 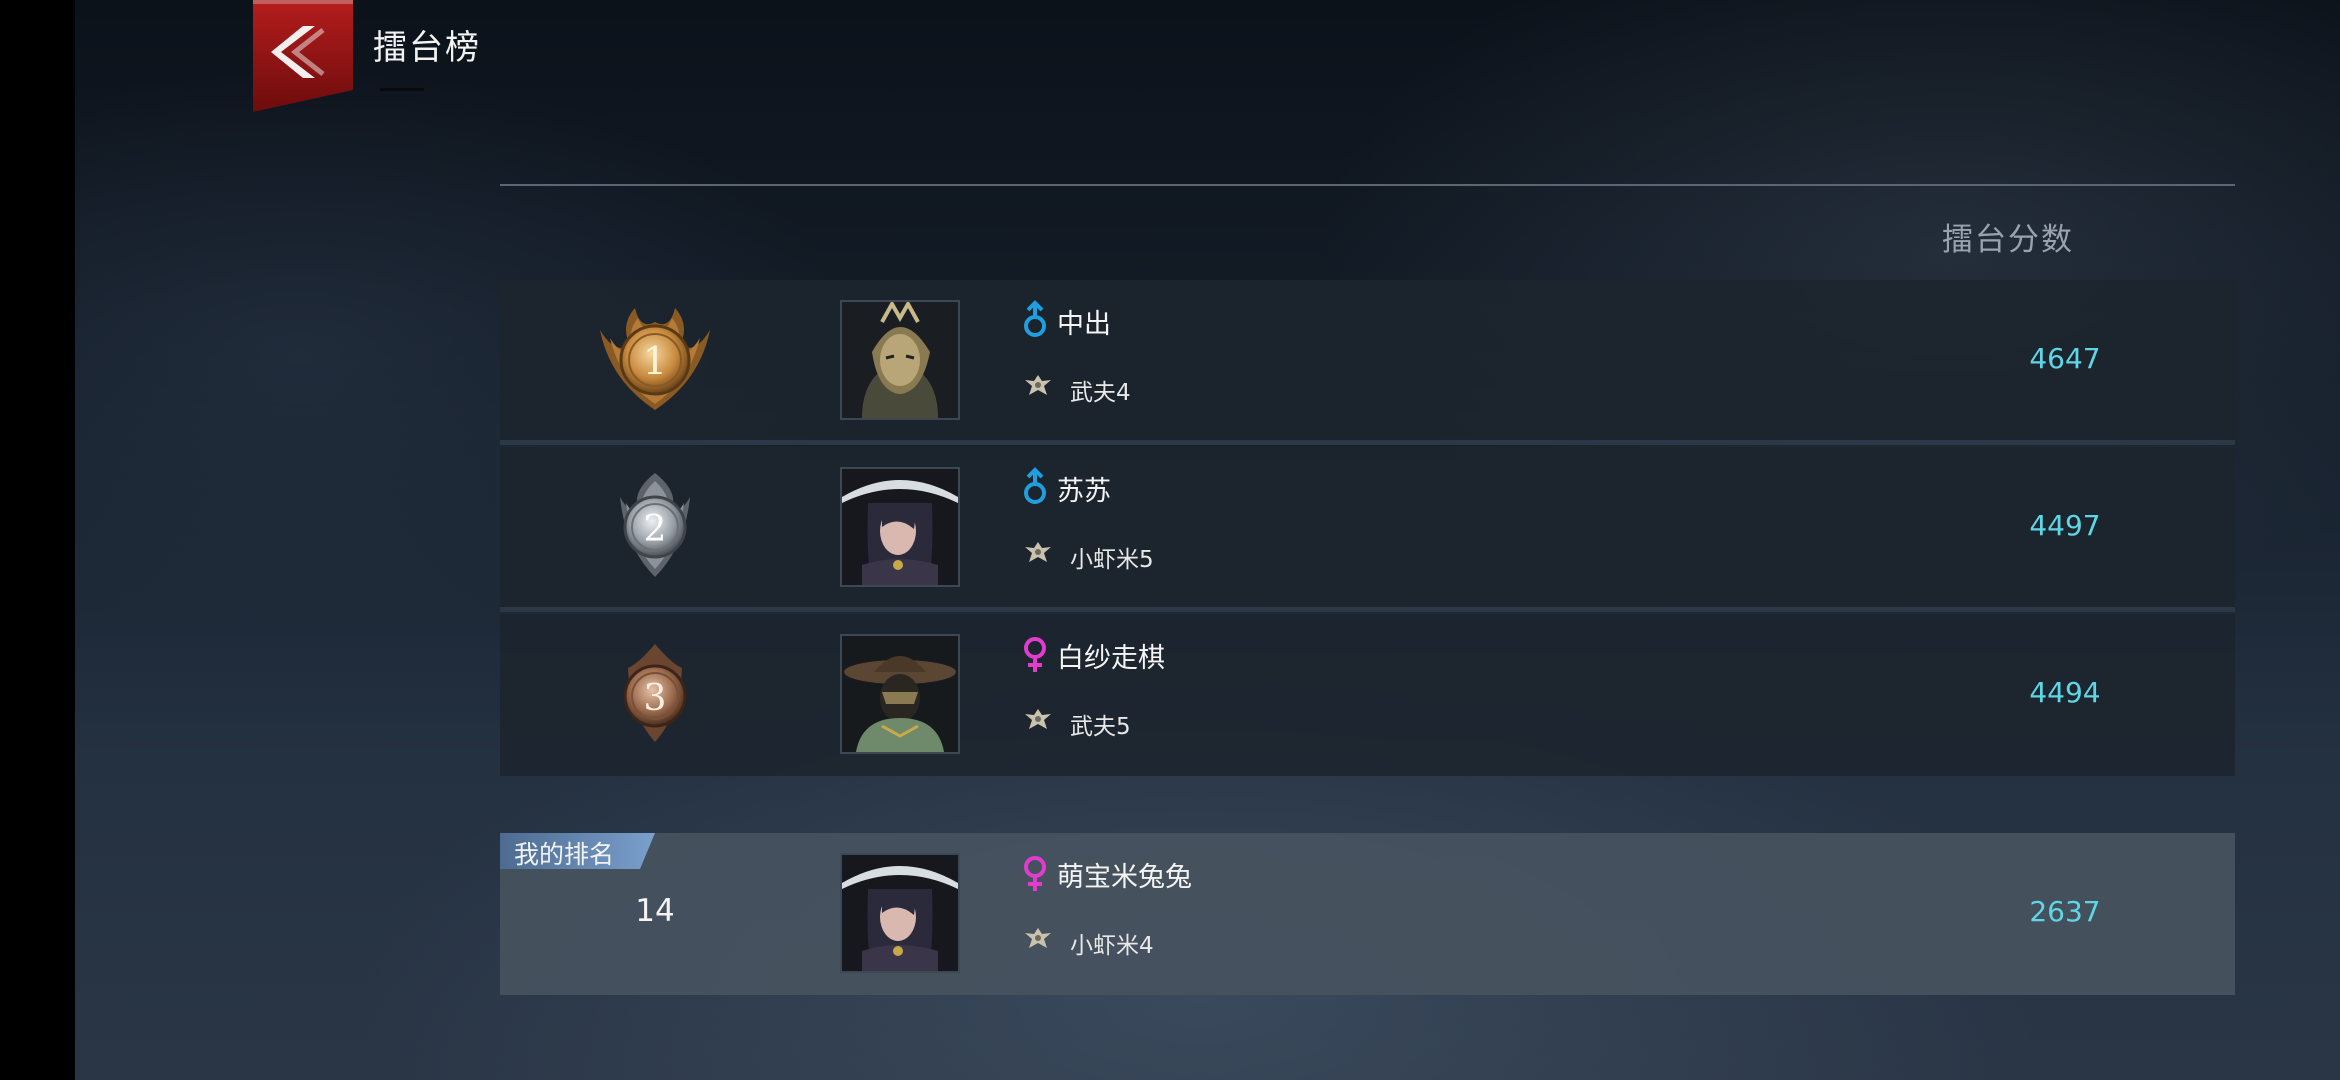 What do you see at coordinates (2008, 240) in the screenshot?
I see `score-column-header: 擂台分数` at bounding box center [2008, 240].